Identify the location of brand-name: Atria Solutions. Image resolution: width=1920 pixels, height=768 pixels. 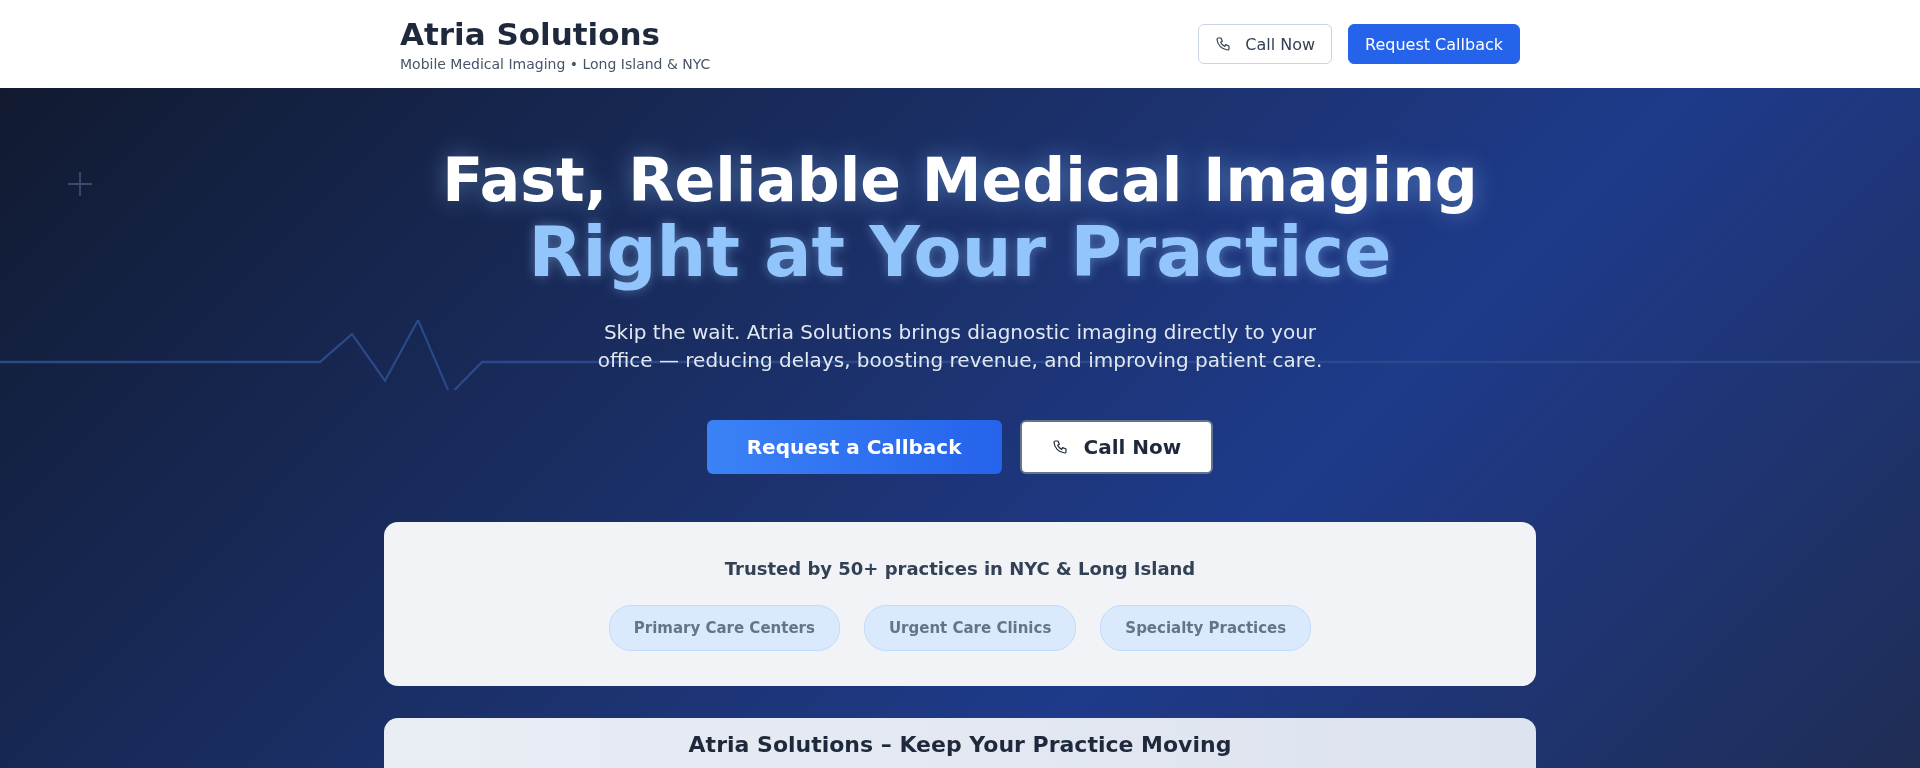
(531, 34).